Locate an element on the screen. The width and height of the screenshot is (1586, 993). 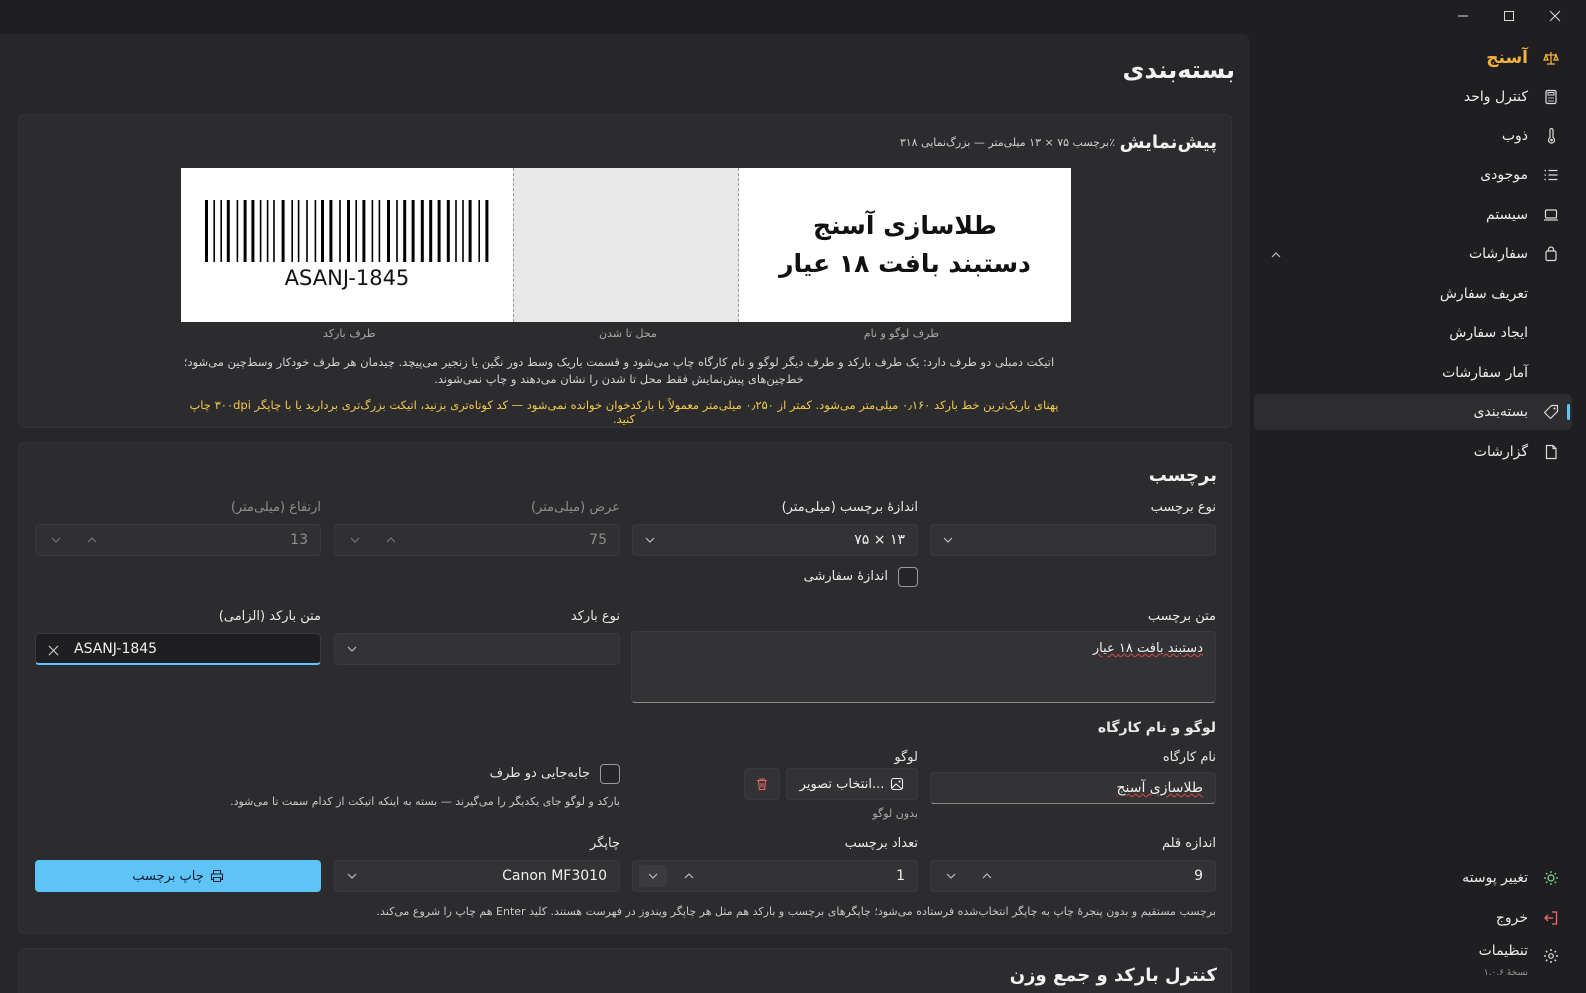
gear-icon is located at coordinates (1551, 956).